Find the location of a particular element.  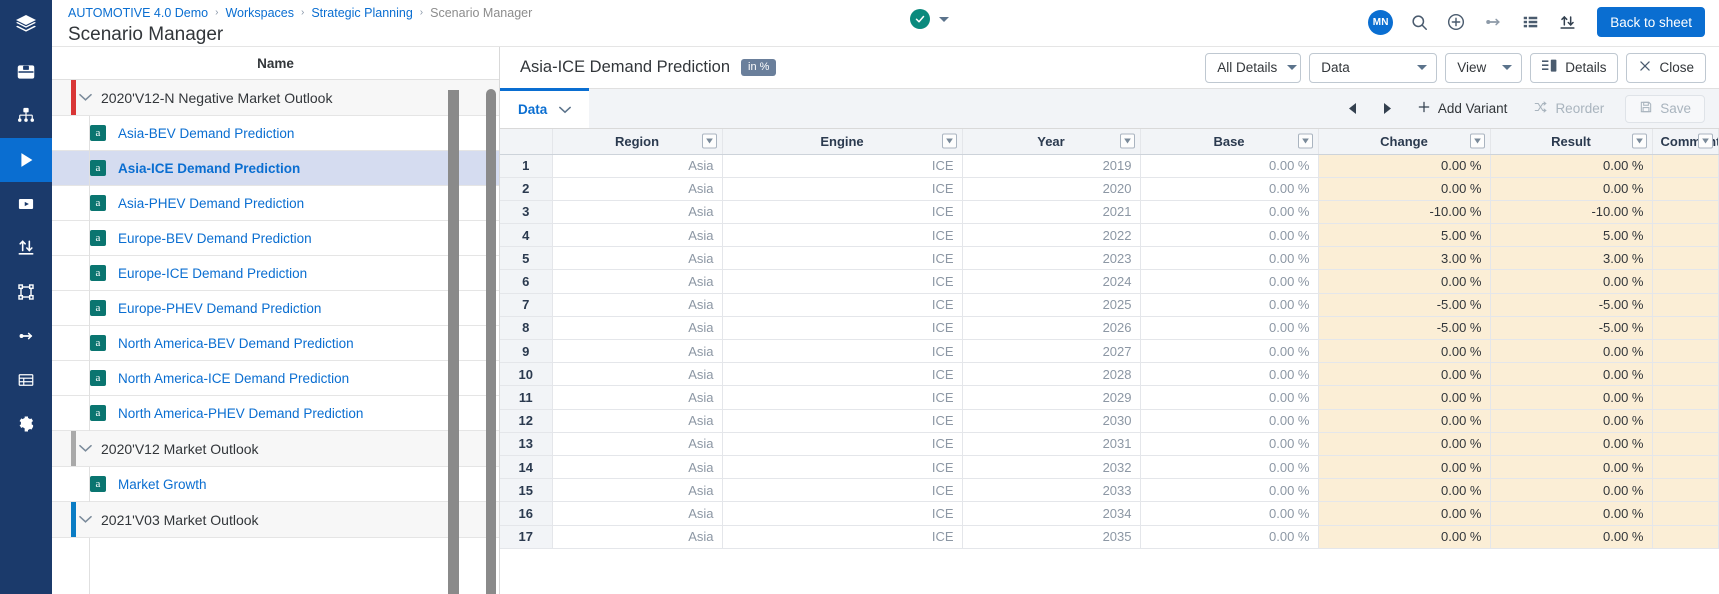

cell-result: 5.00 % is located at coordinates (1571, 235).